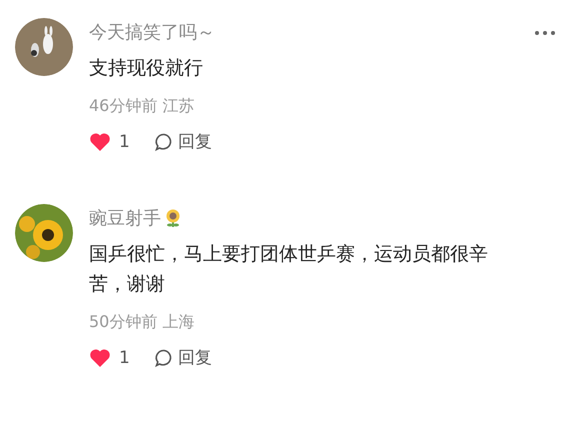  What do you see at coordinates (44, 233) in the screenshot?
I see `avatar-photo` at bounding box center [44, 233].